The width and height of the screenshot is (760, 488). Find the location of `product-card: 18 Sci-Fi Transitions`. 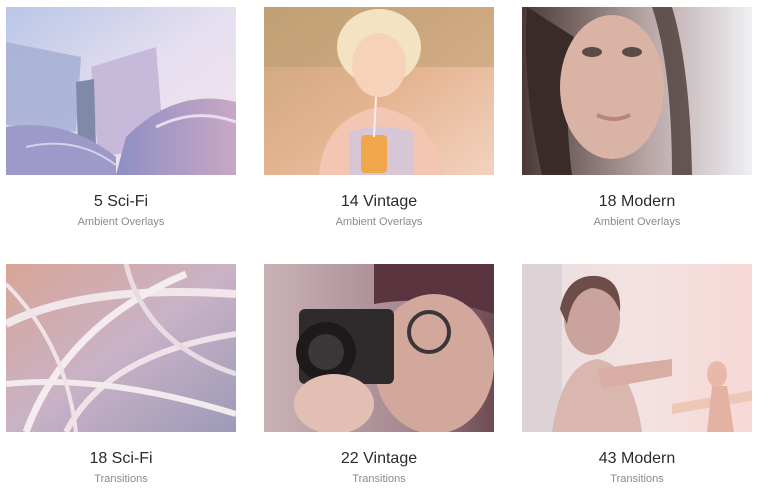

product-card: 18 Sci-Fi Transitions is located at coordinates (121, 375).